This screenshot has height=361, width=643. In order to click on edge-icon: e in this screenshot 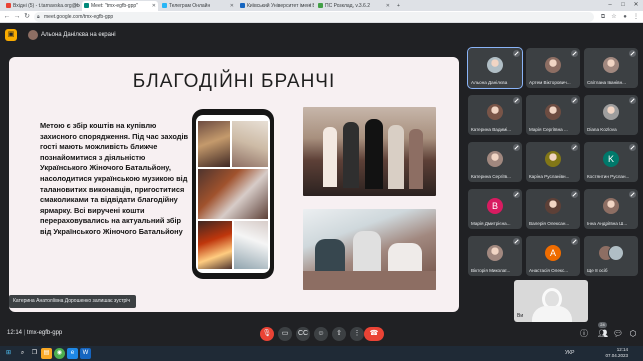, I will do `click(72, 353)`.